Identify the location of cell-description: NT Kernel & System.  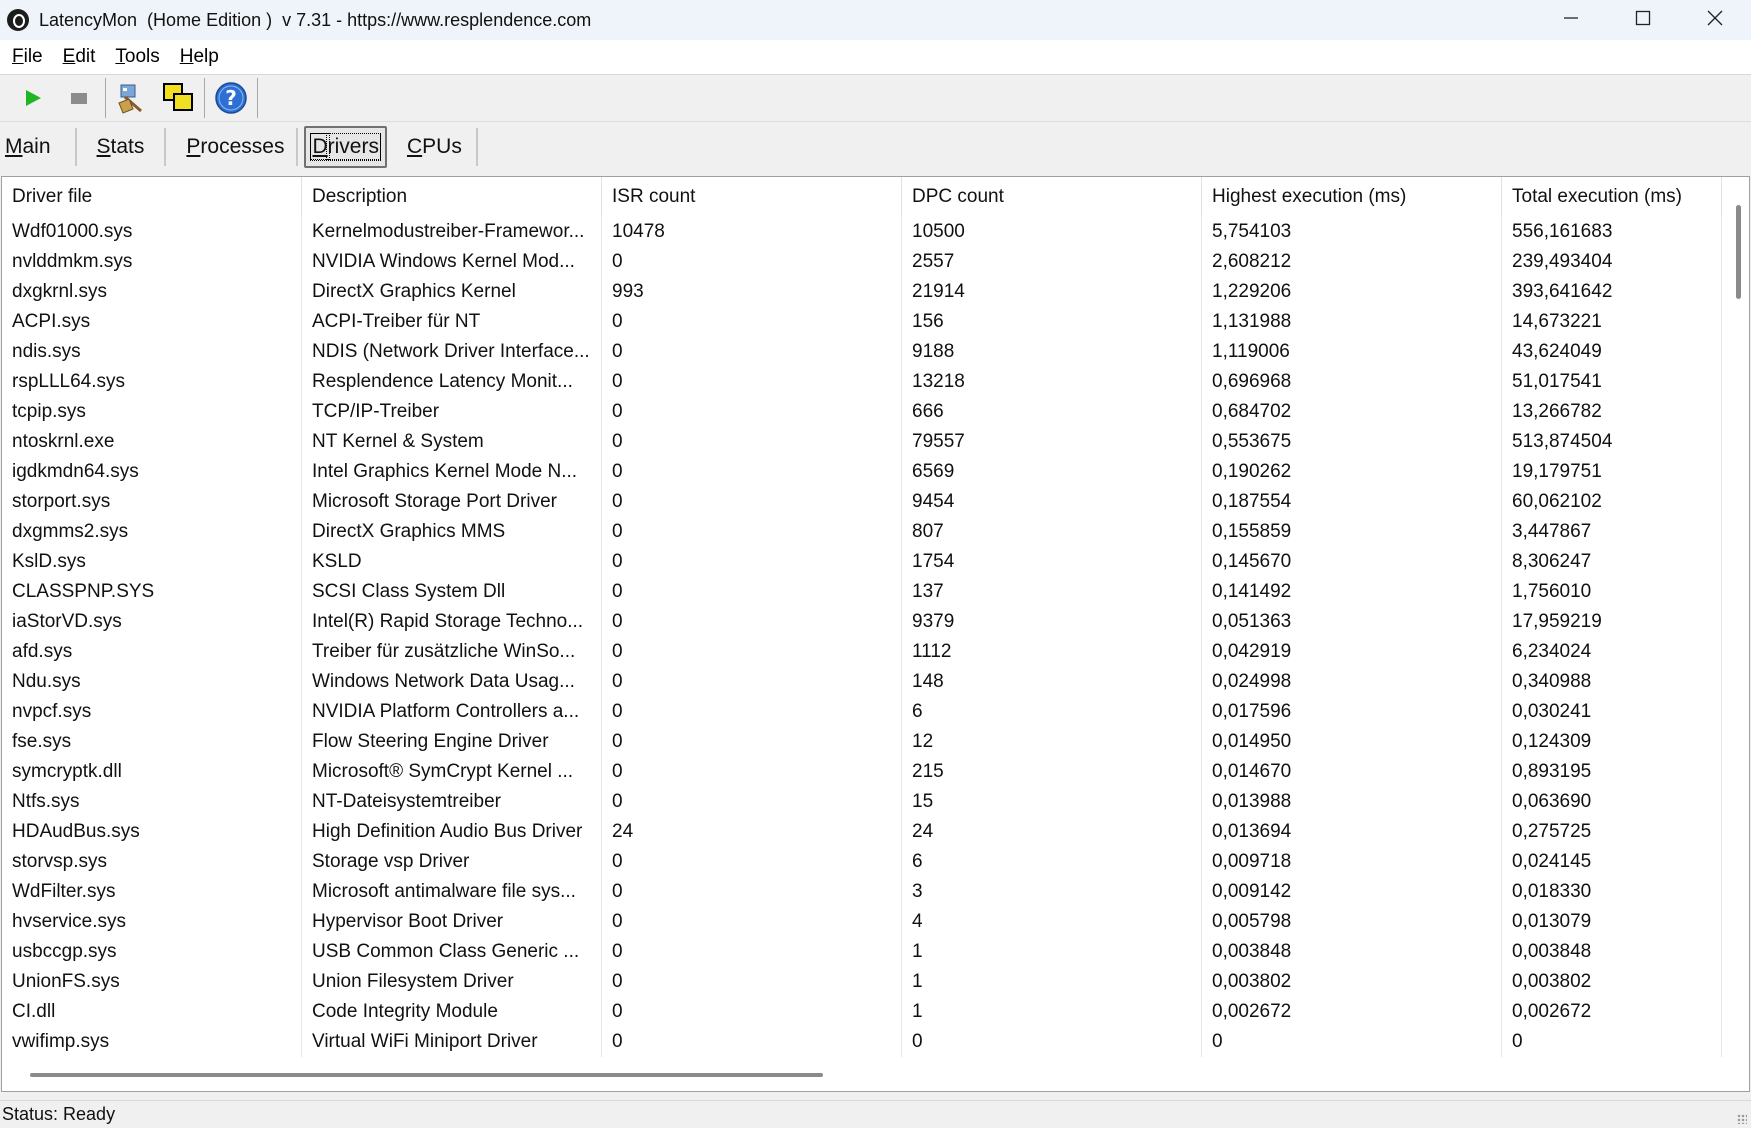
(452, 442).